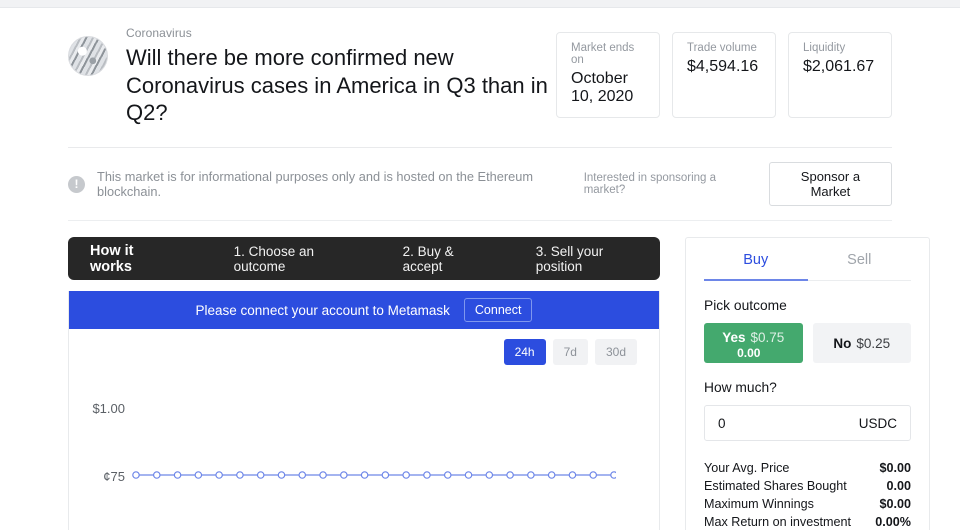 This screenshot has height=530, width=960. What do you see at coordinates (498, 310) in the screenshot?
I see `metamask-connect-button: Connect` at bounding box center [498, 310].